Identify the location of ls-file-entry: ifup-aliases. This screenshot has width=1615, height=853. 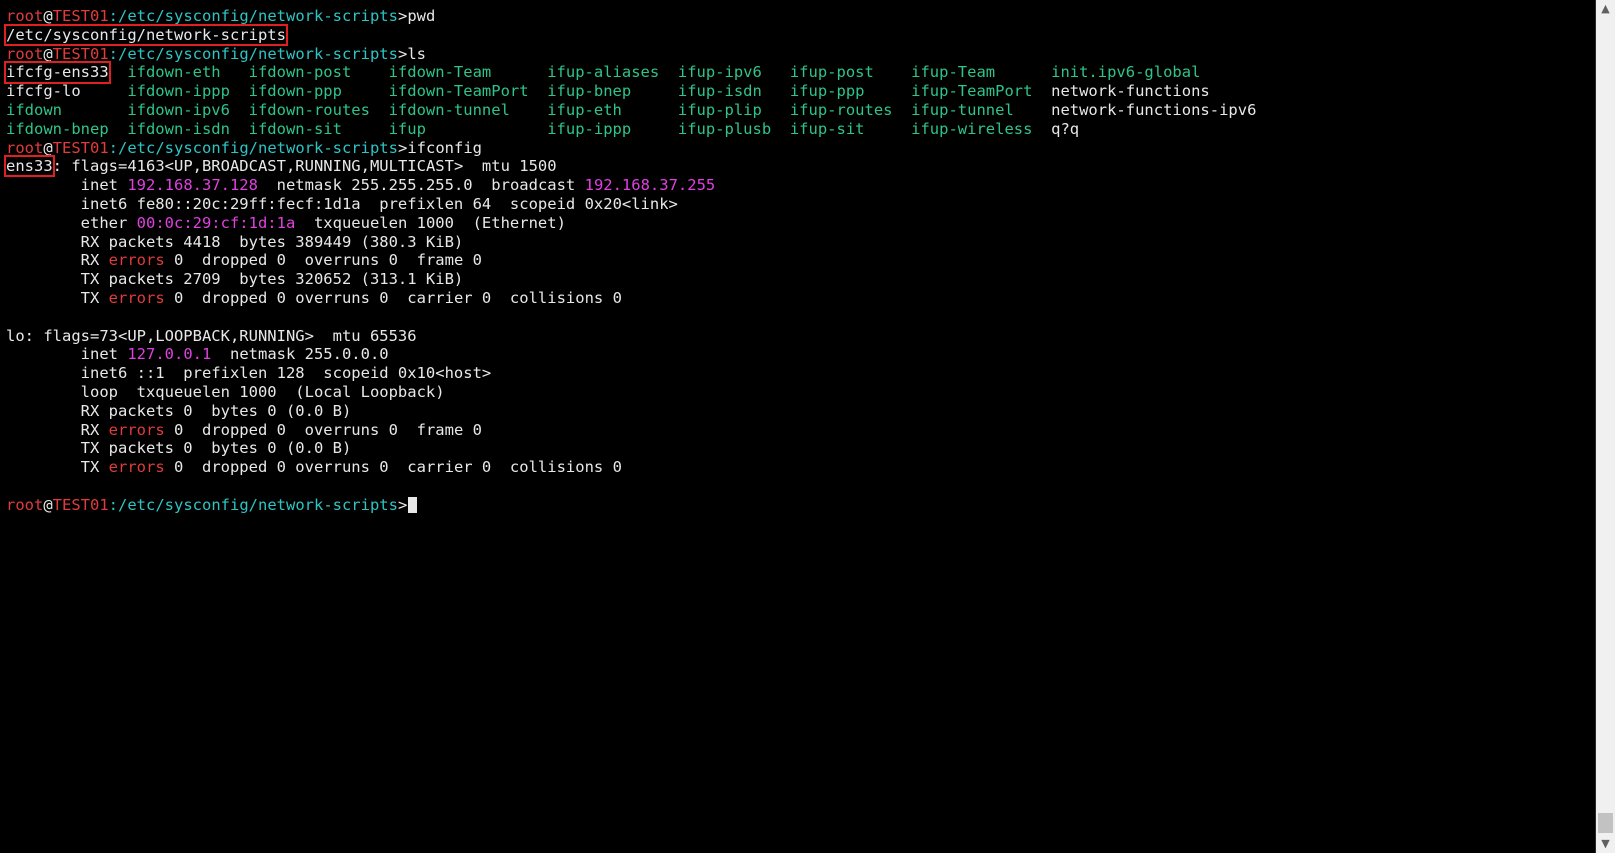
(603, 72).